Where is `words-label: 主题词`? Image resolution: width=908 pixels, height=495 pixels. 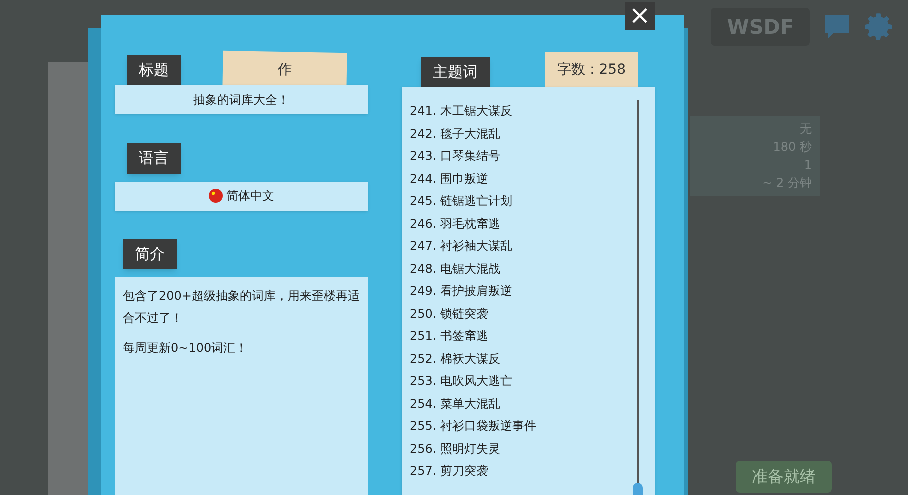
words-label: 主题词 is located at coordinates (455, 71).